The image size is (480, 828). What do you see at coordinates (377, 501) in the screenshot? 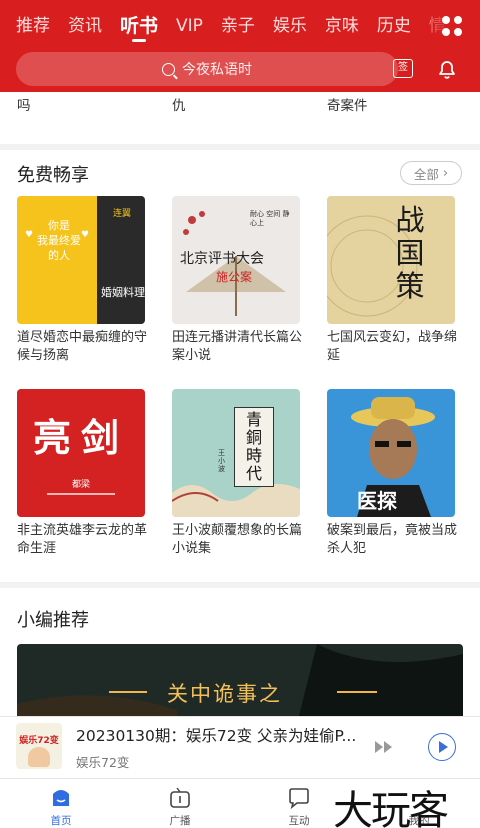
I see `cover-text: 医探` at bounding box center [377, 501].